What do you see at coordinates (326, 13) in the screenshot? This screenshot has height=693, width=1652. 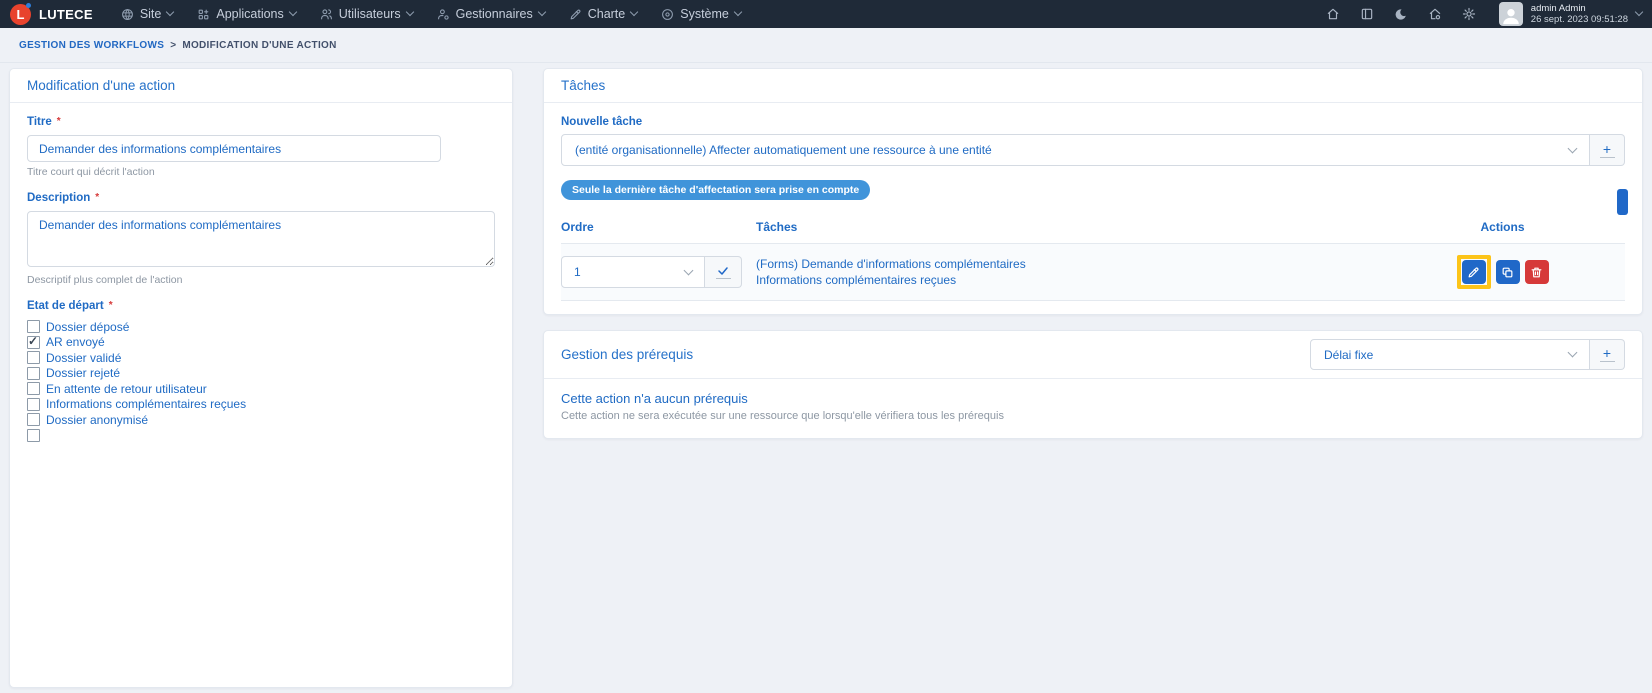 I see `users-icon` at bounding box center [326, 13].